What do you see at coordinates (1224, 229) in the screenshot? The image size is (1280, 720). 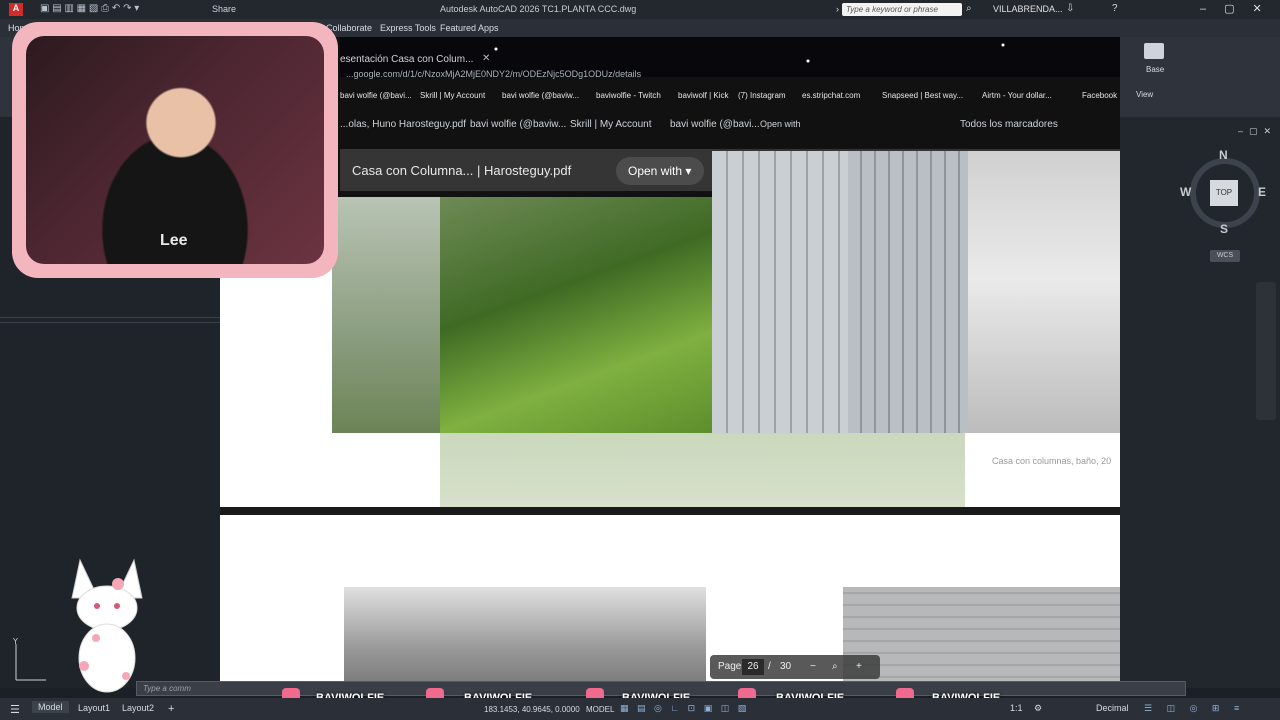 I see `compass-south: S` at bounding box center [1224, 229].